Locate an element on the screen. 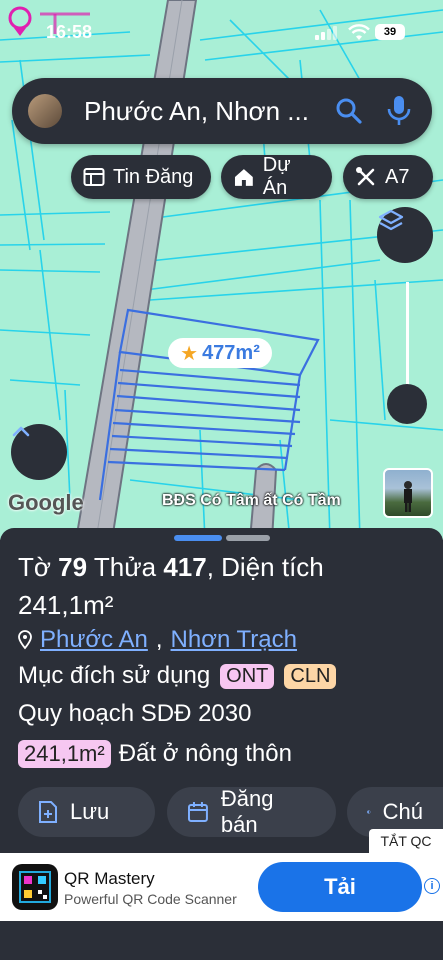 The image size is (443, 960). expand-up-button is located at coordinates (39, 452).